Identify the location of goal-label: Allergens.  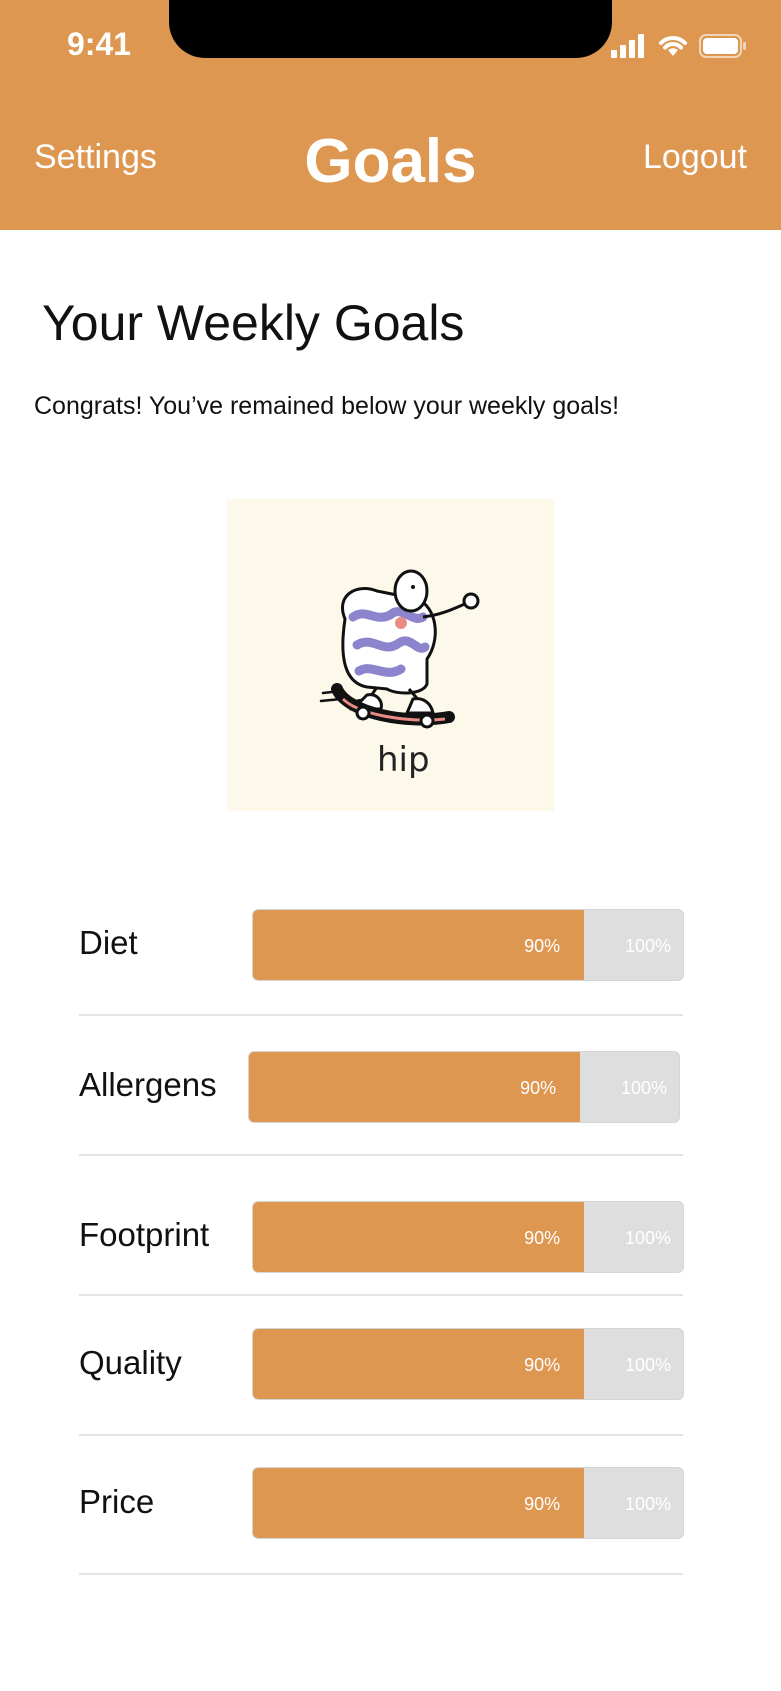
(148, 1084).